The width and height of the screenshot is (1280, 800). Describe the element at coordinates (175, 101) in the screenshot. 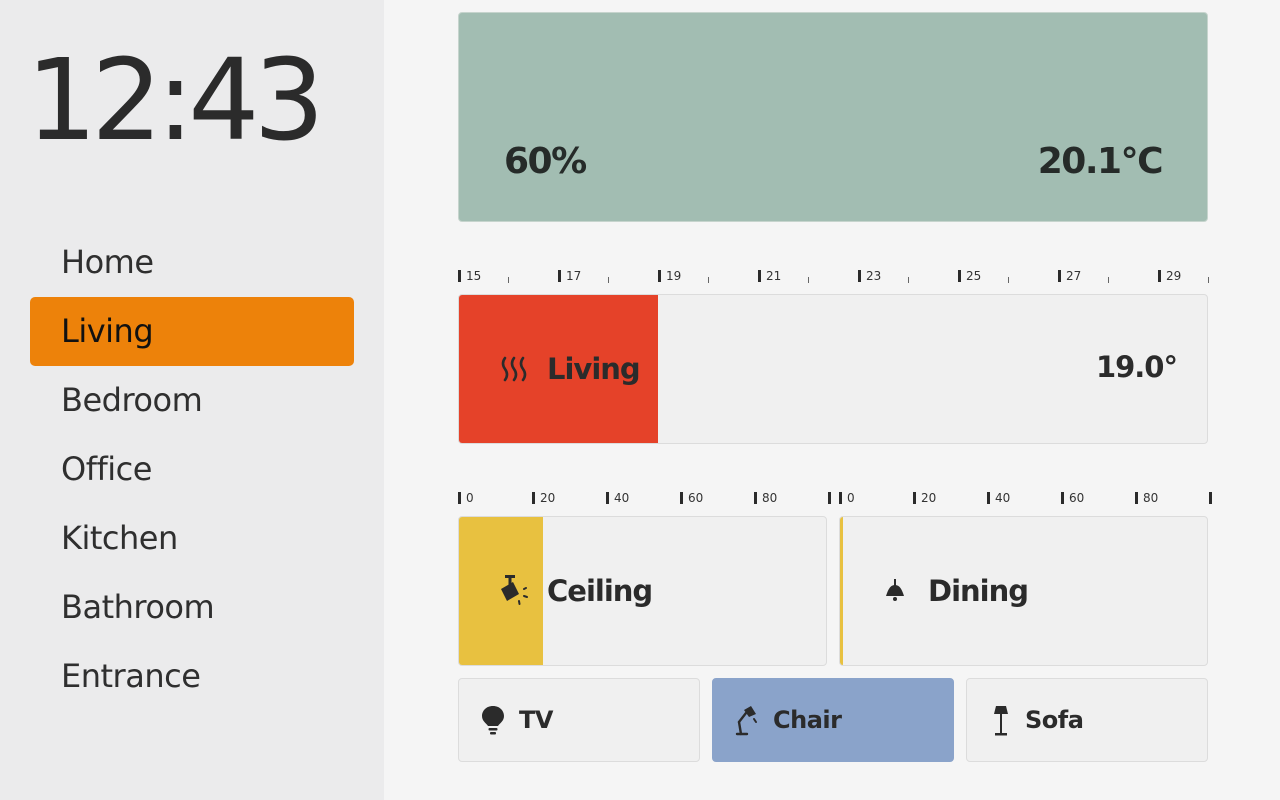

I see `clock: 12:43` at that location.